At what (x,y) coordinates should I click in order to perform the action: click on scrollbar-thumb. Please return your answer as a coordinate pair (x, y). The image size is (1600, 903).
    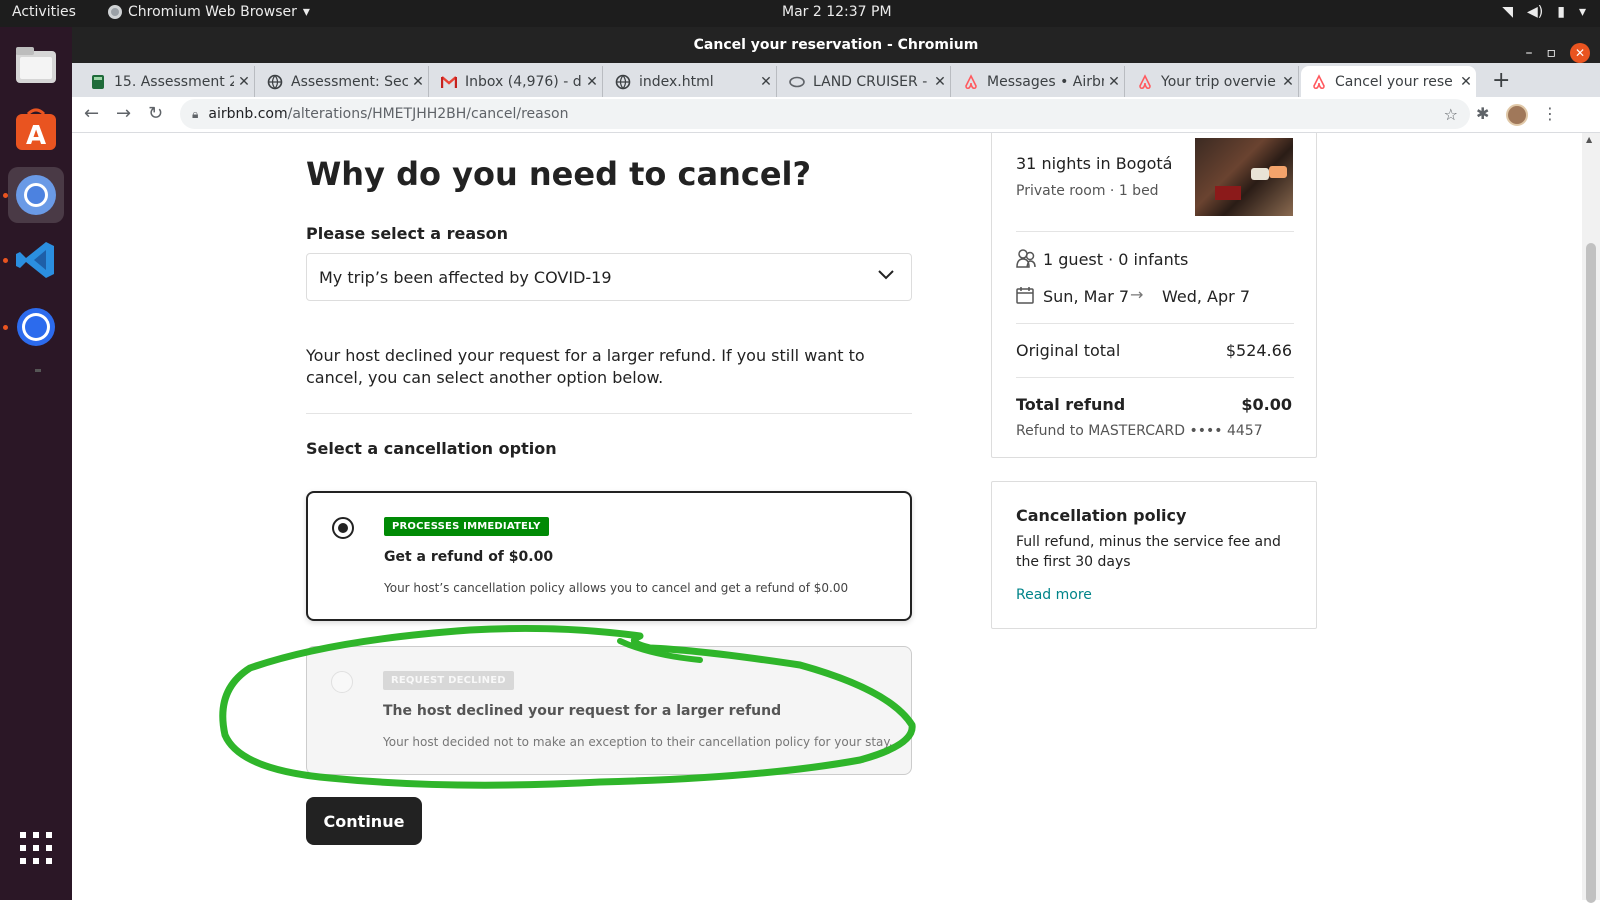
    Looking at the image, I should click on (1591, 573).